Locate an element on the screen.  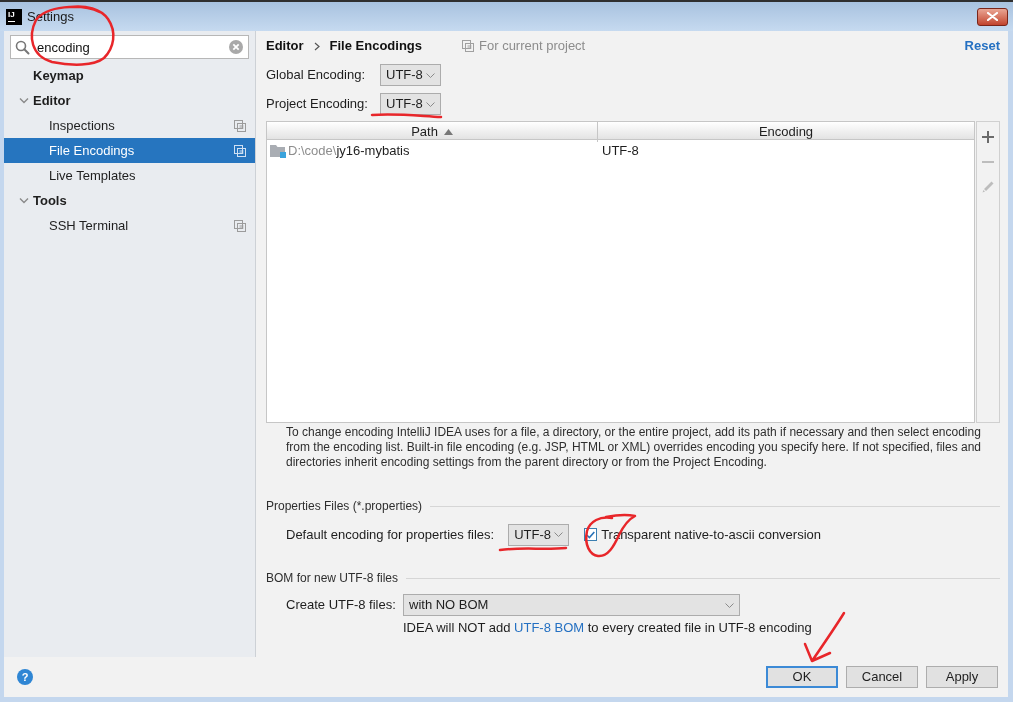
tree-item: Editor is located at coordinates (129, 100).